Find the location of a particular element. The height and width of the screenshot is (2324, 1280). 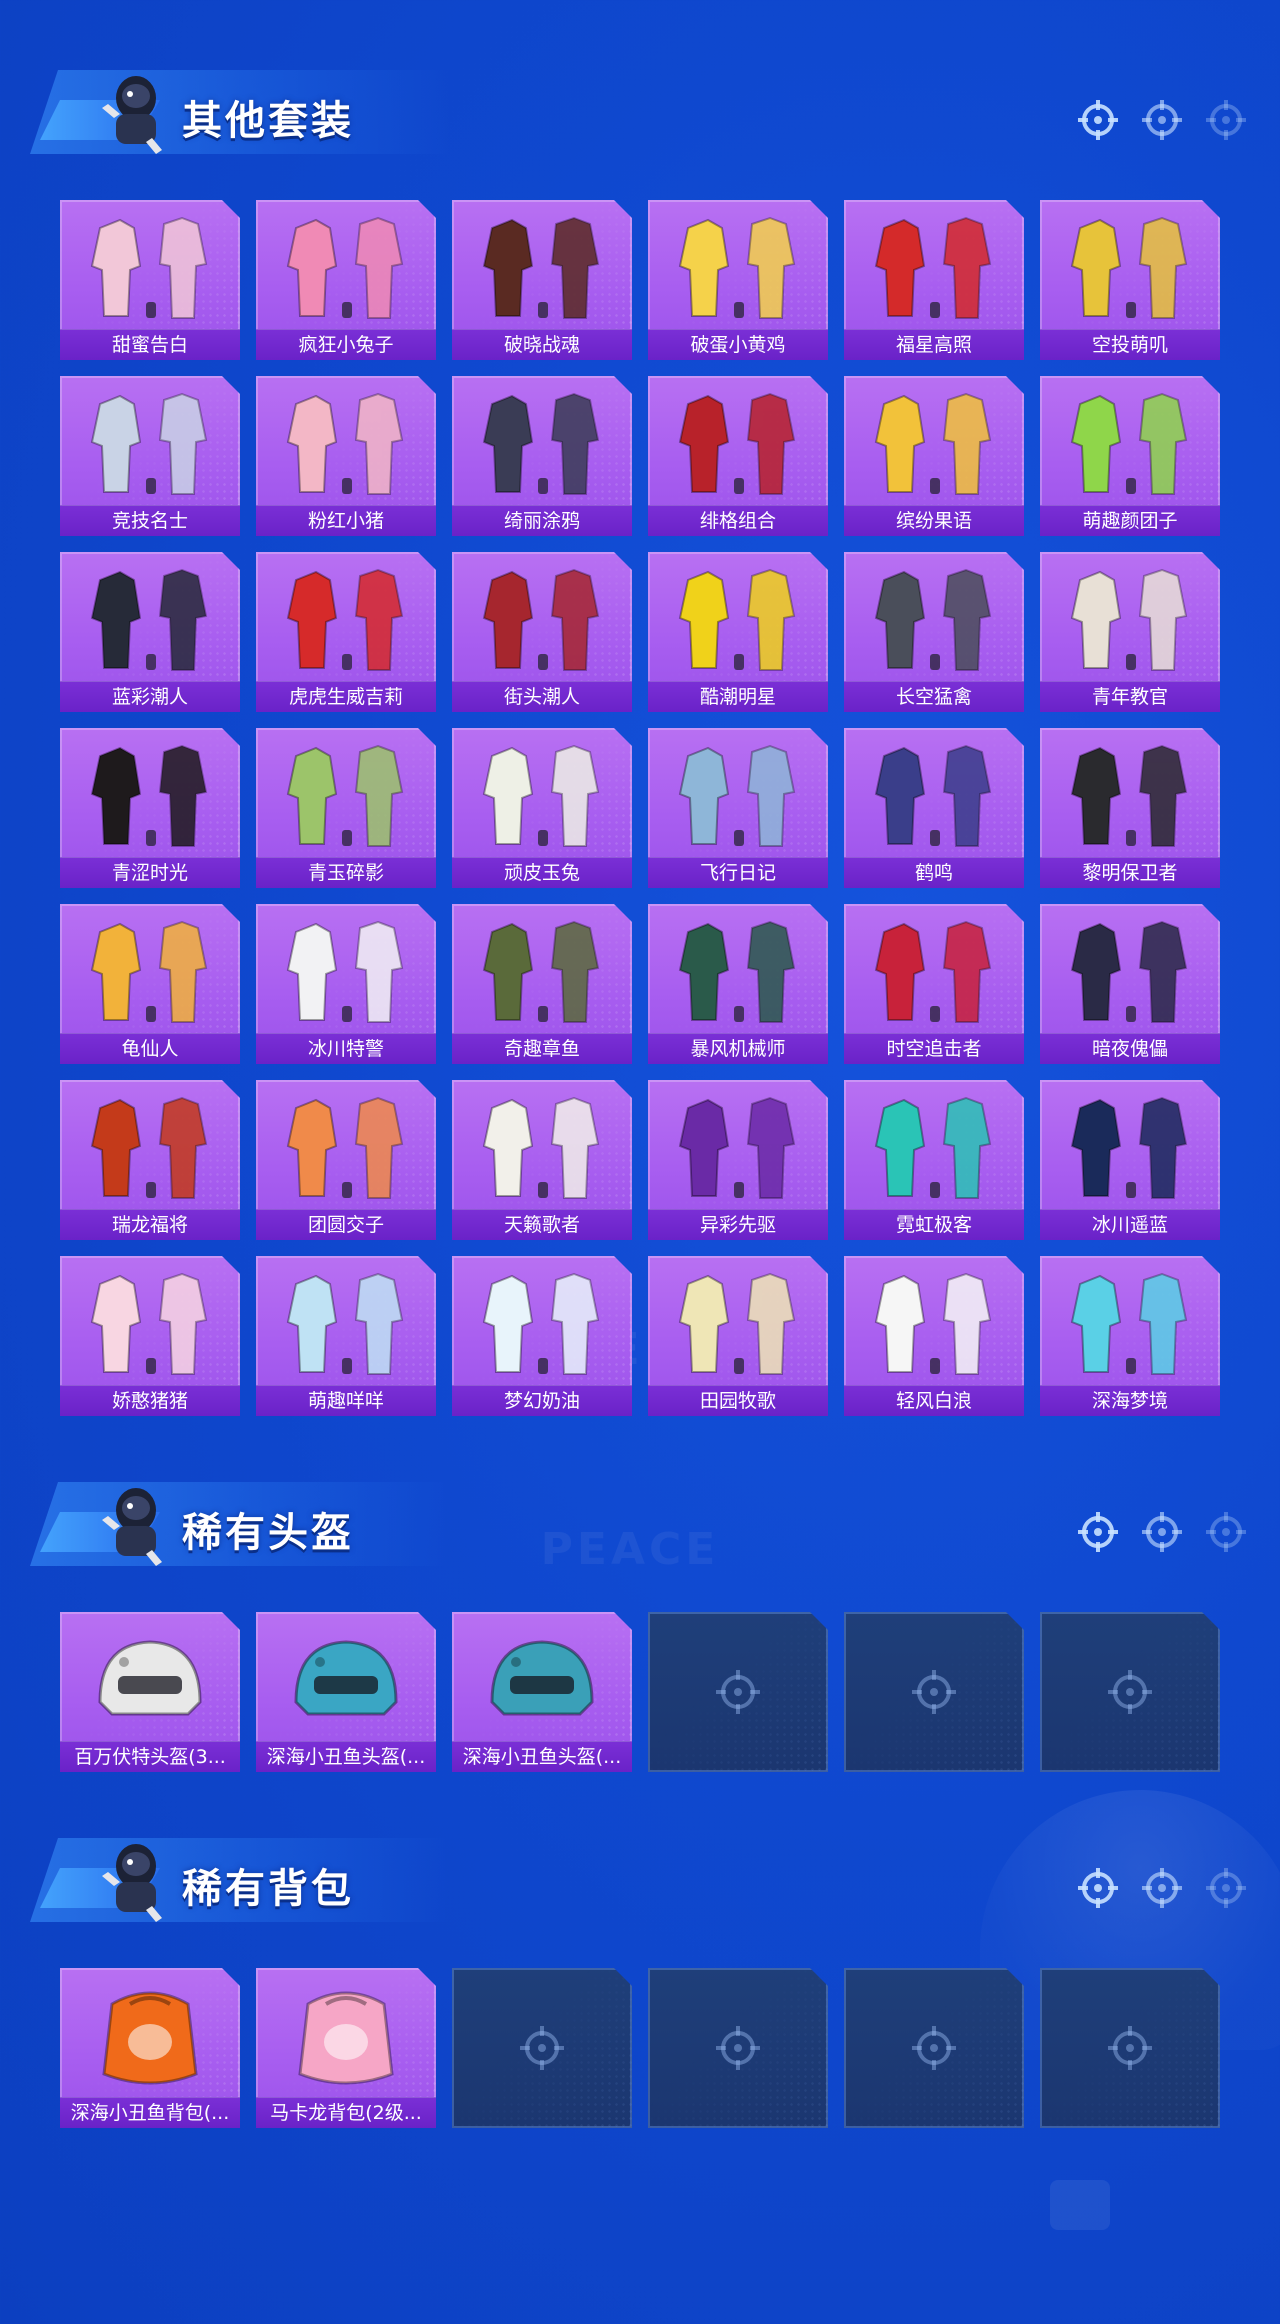

helmet-icon is located at coordinates (542, 1678).